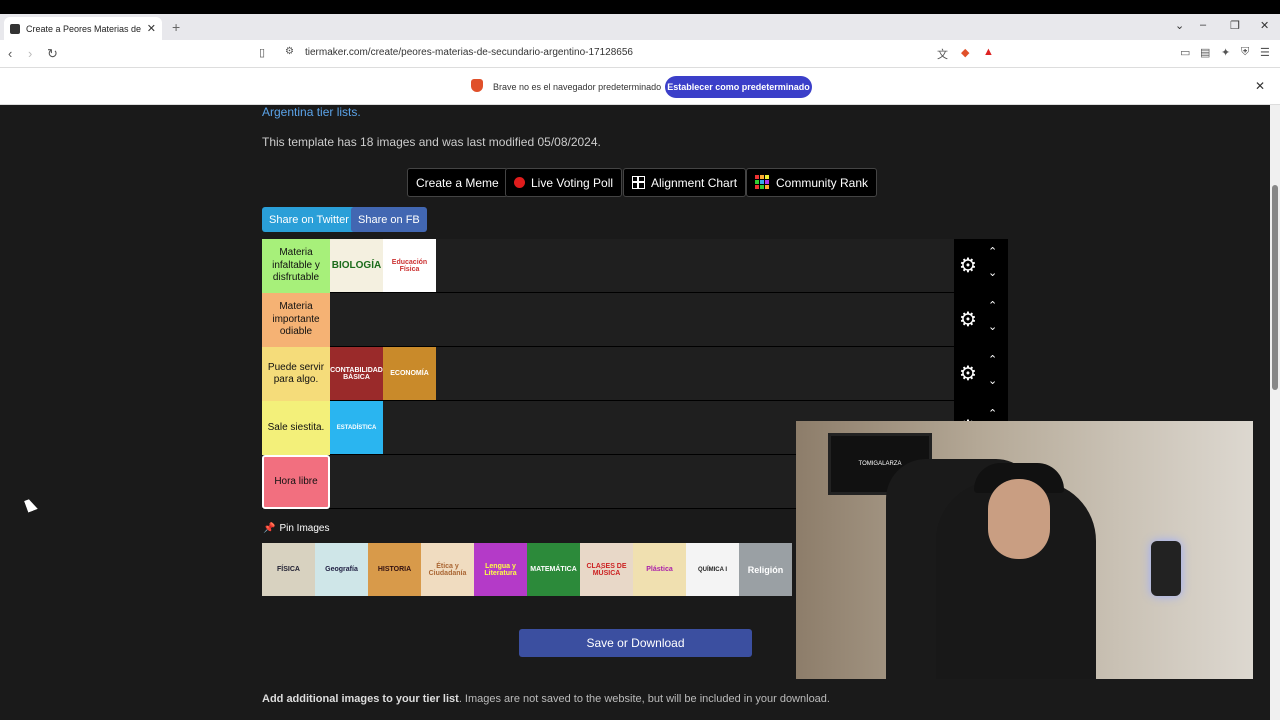 This screenshot has width=1280, height=720. Describe the element at coordinates (635, 320) in the screenshot. I see `tier-row: Materia importante odiable ⚙ ⌃ ⌄` at that location.